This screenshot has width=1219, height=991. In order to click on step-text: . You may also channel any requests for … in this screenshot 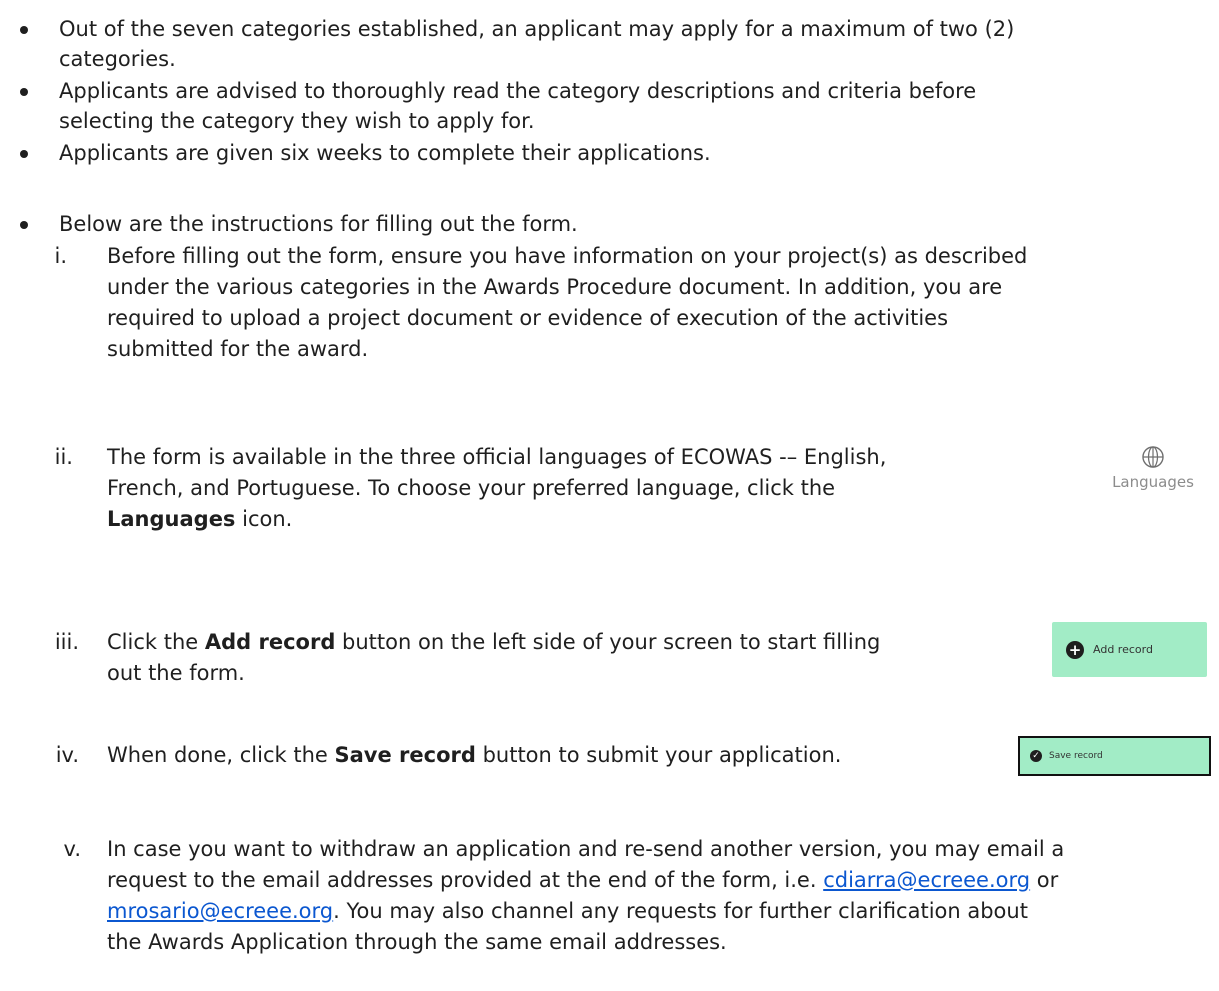, I will do `click(680, 911)`.